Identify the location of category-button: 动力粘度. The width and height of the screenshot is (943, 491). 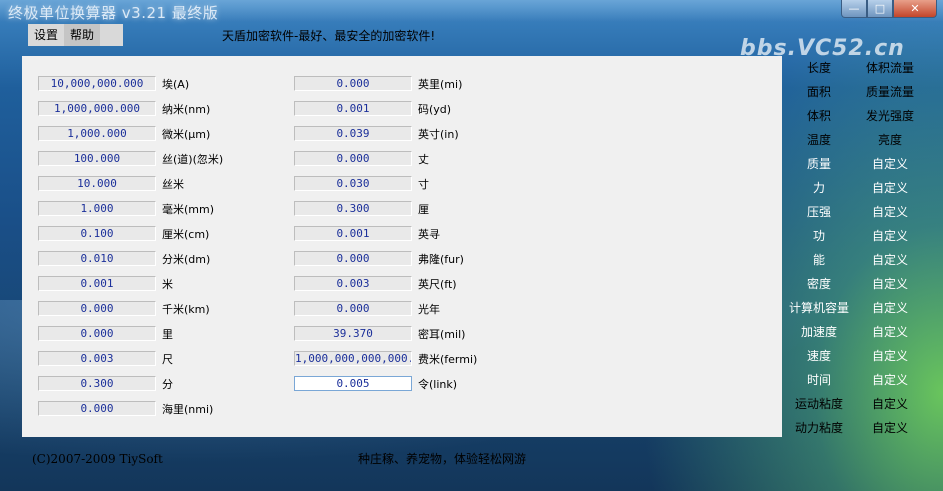
(819, 428).